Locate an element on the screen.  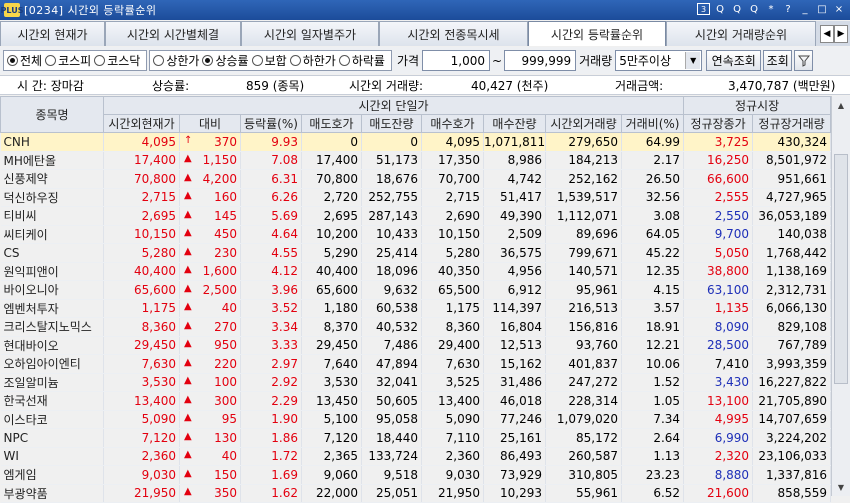
tab-after-hours-rate-rank: 시간외 등락률순위 is located at coordinates (597, 33).